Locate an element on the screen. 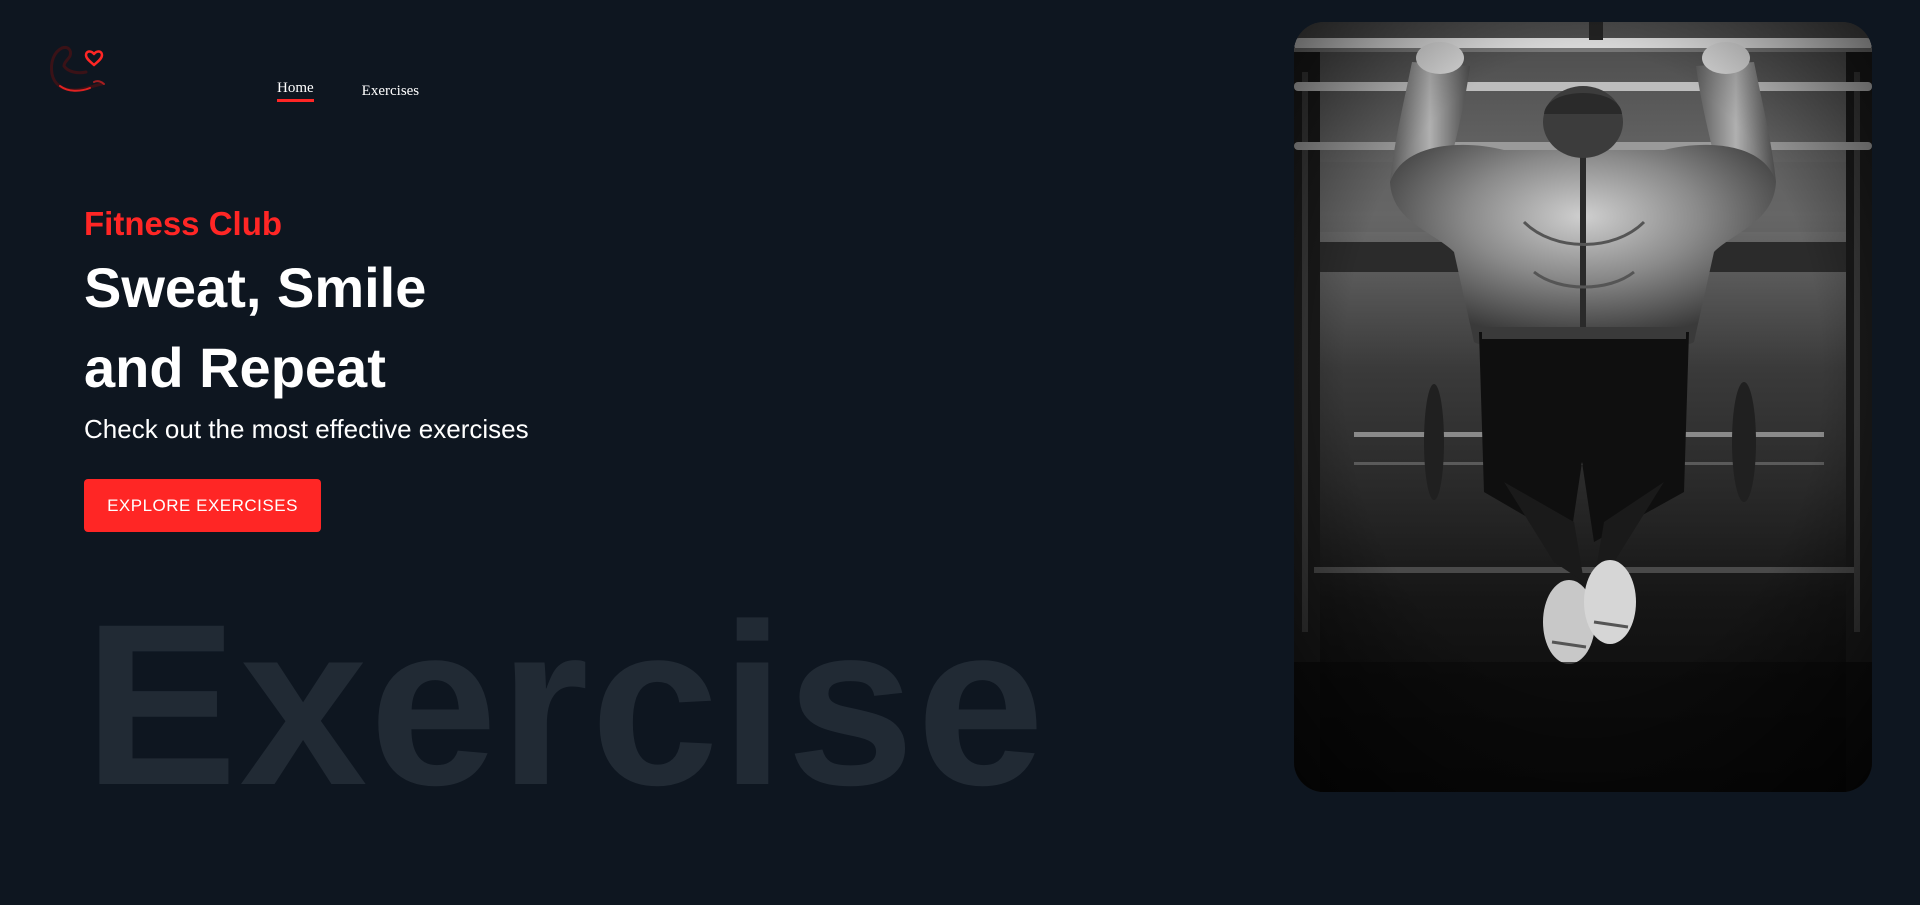 This screenshot has height=905, width=1920. logo is located at coordinates (78, 68).